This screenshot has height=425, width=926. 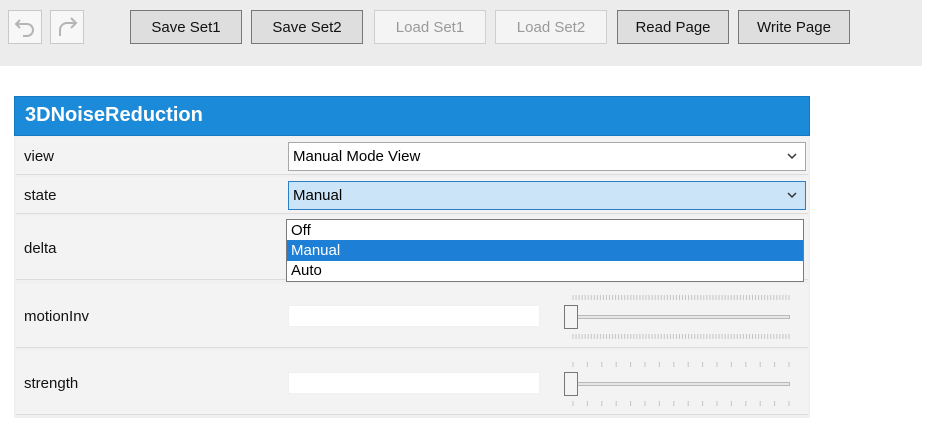 I want to click on state-option-auto: Auto, so click(x=545, y=270).